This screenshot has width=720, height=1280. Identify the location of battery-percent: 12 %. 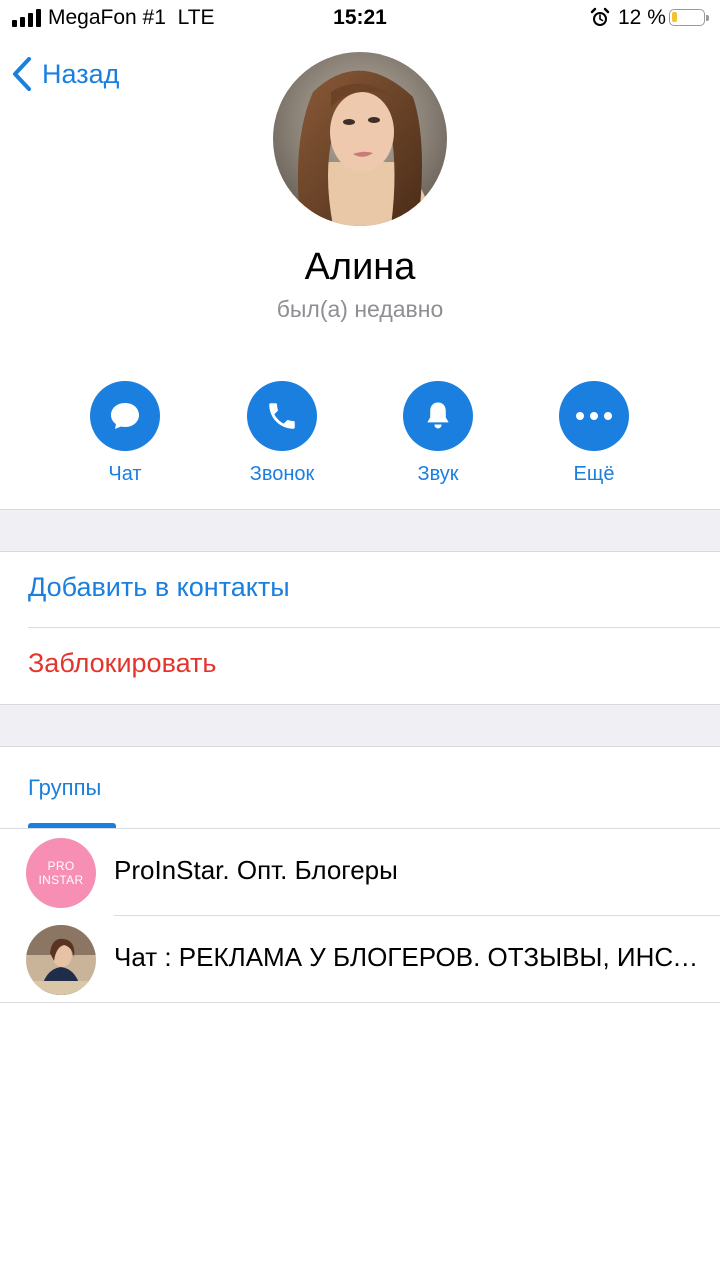
(642, 17).